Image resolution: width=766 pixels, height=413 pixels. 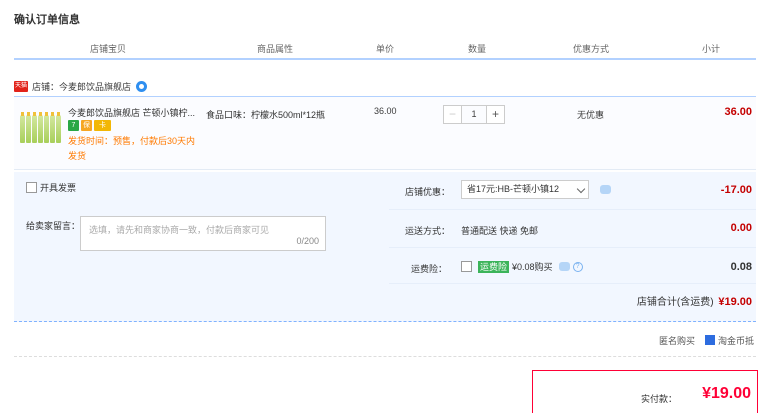 What do you see at coordinates (659, 399) in the screenshot?
I see `pay-label: 实付款：` at bounding box center [659, 399].